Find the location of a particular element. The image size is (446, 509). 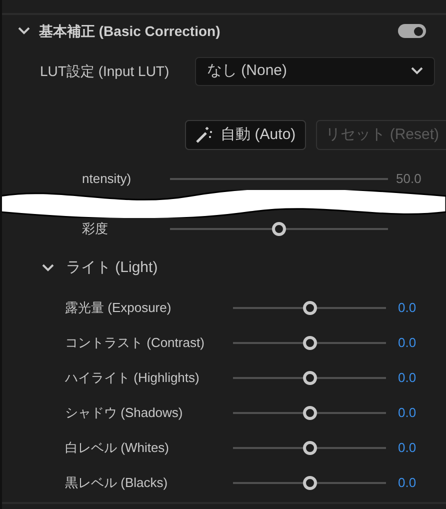

slider-label: 白レベル (Whites) is located at coordinates (117, 447).